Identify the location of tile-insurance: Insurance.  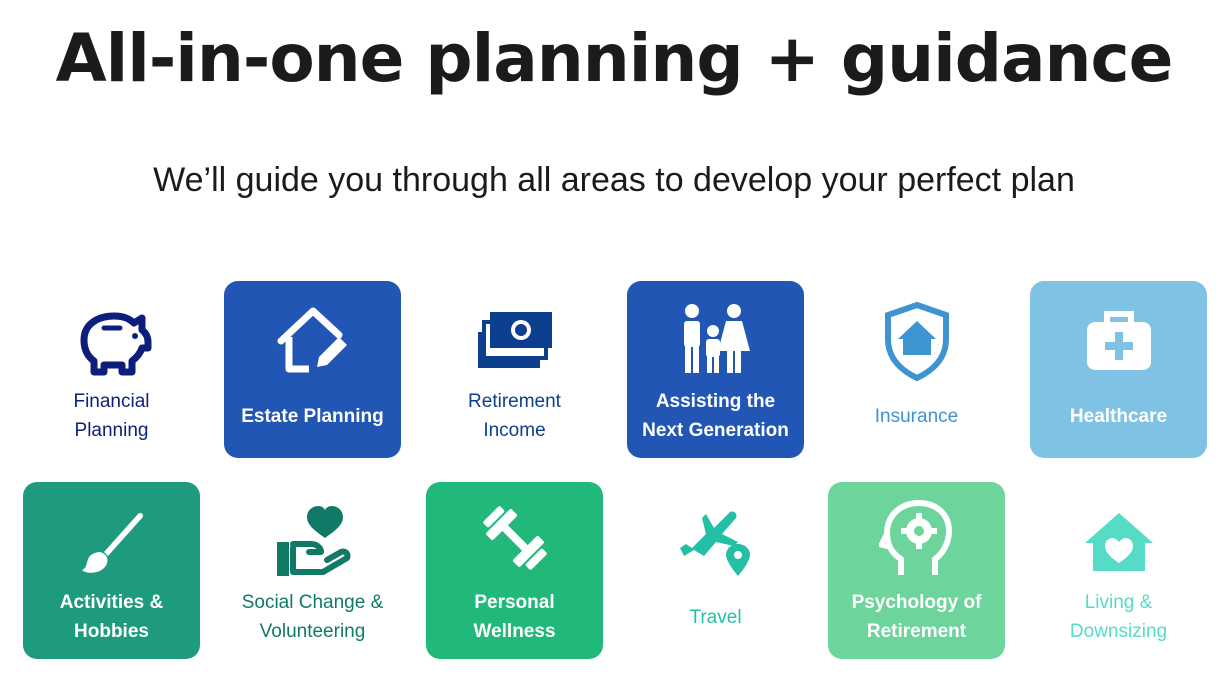
(916, 369).